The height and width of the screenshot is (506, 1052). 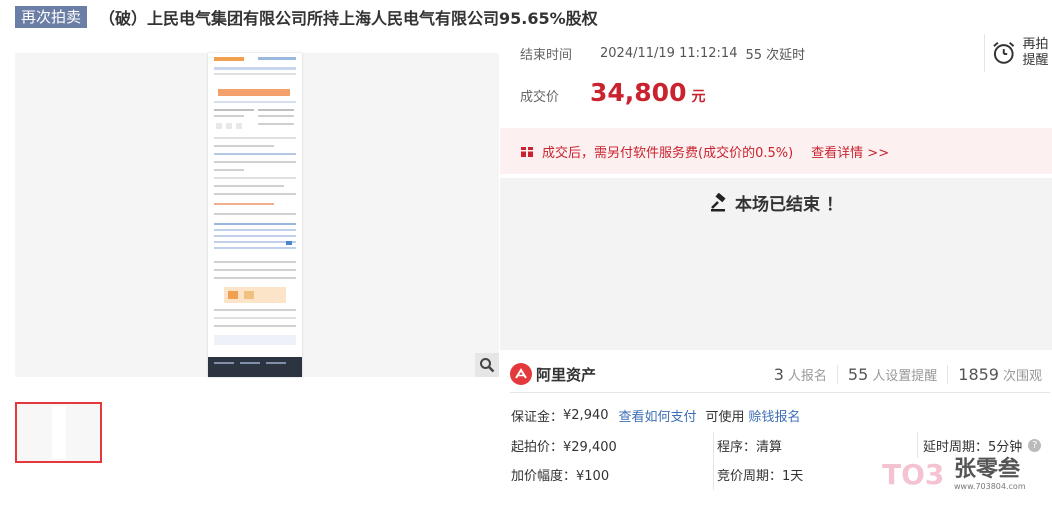 I want to click on delay-count: 55 次延时, so click(x=775, y=55).